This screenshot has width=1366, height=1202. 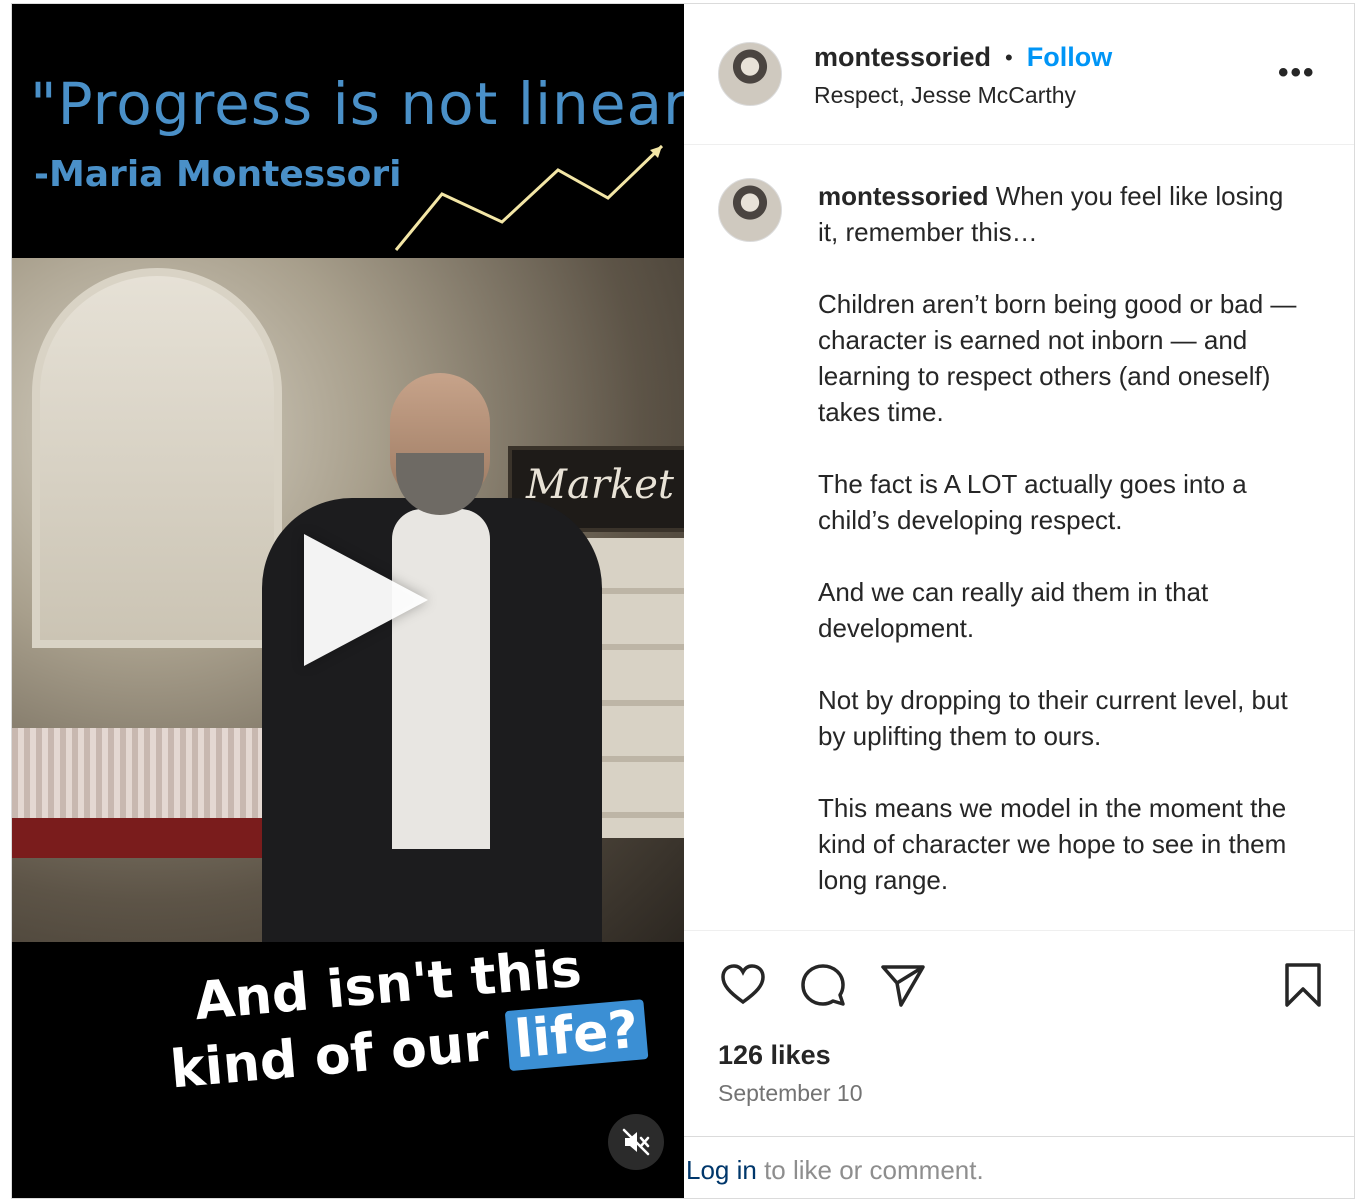 I want to click on likes-count: 126 likes, so click(x=774, y=1055).